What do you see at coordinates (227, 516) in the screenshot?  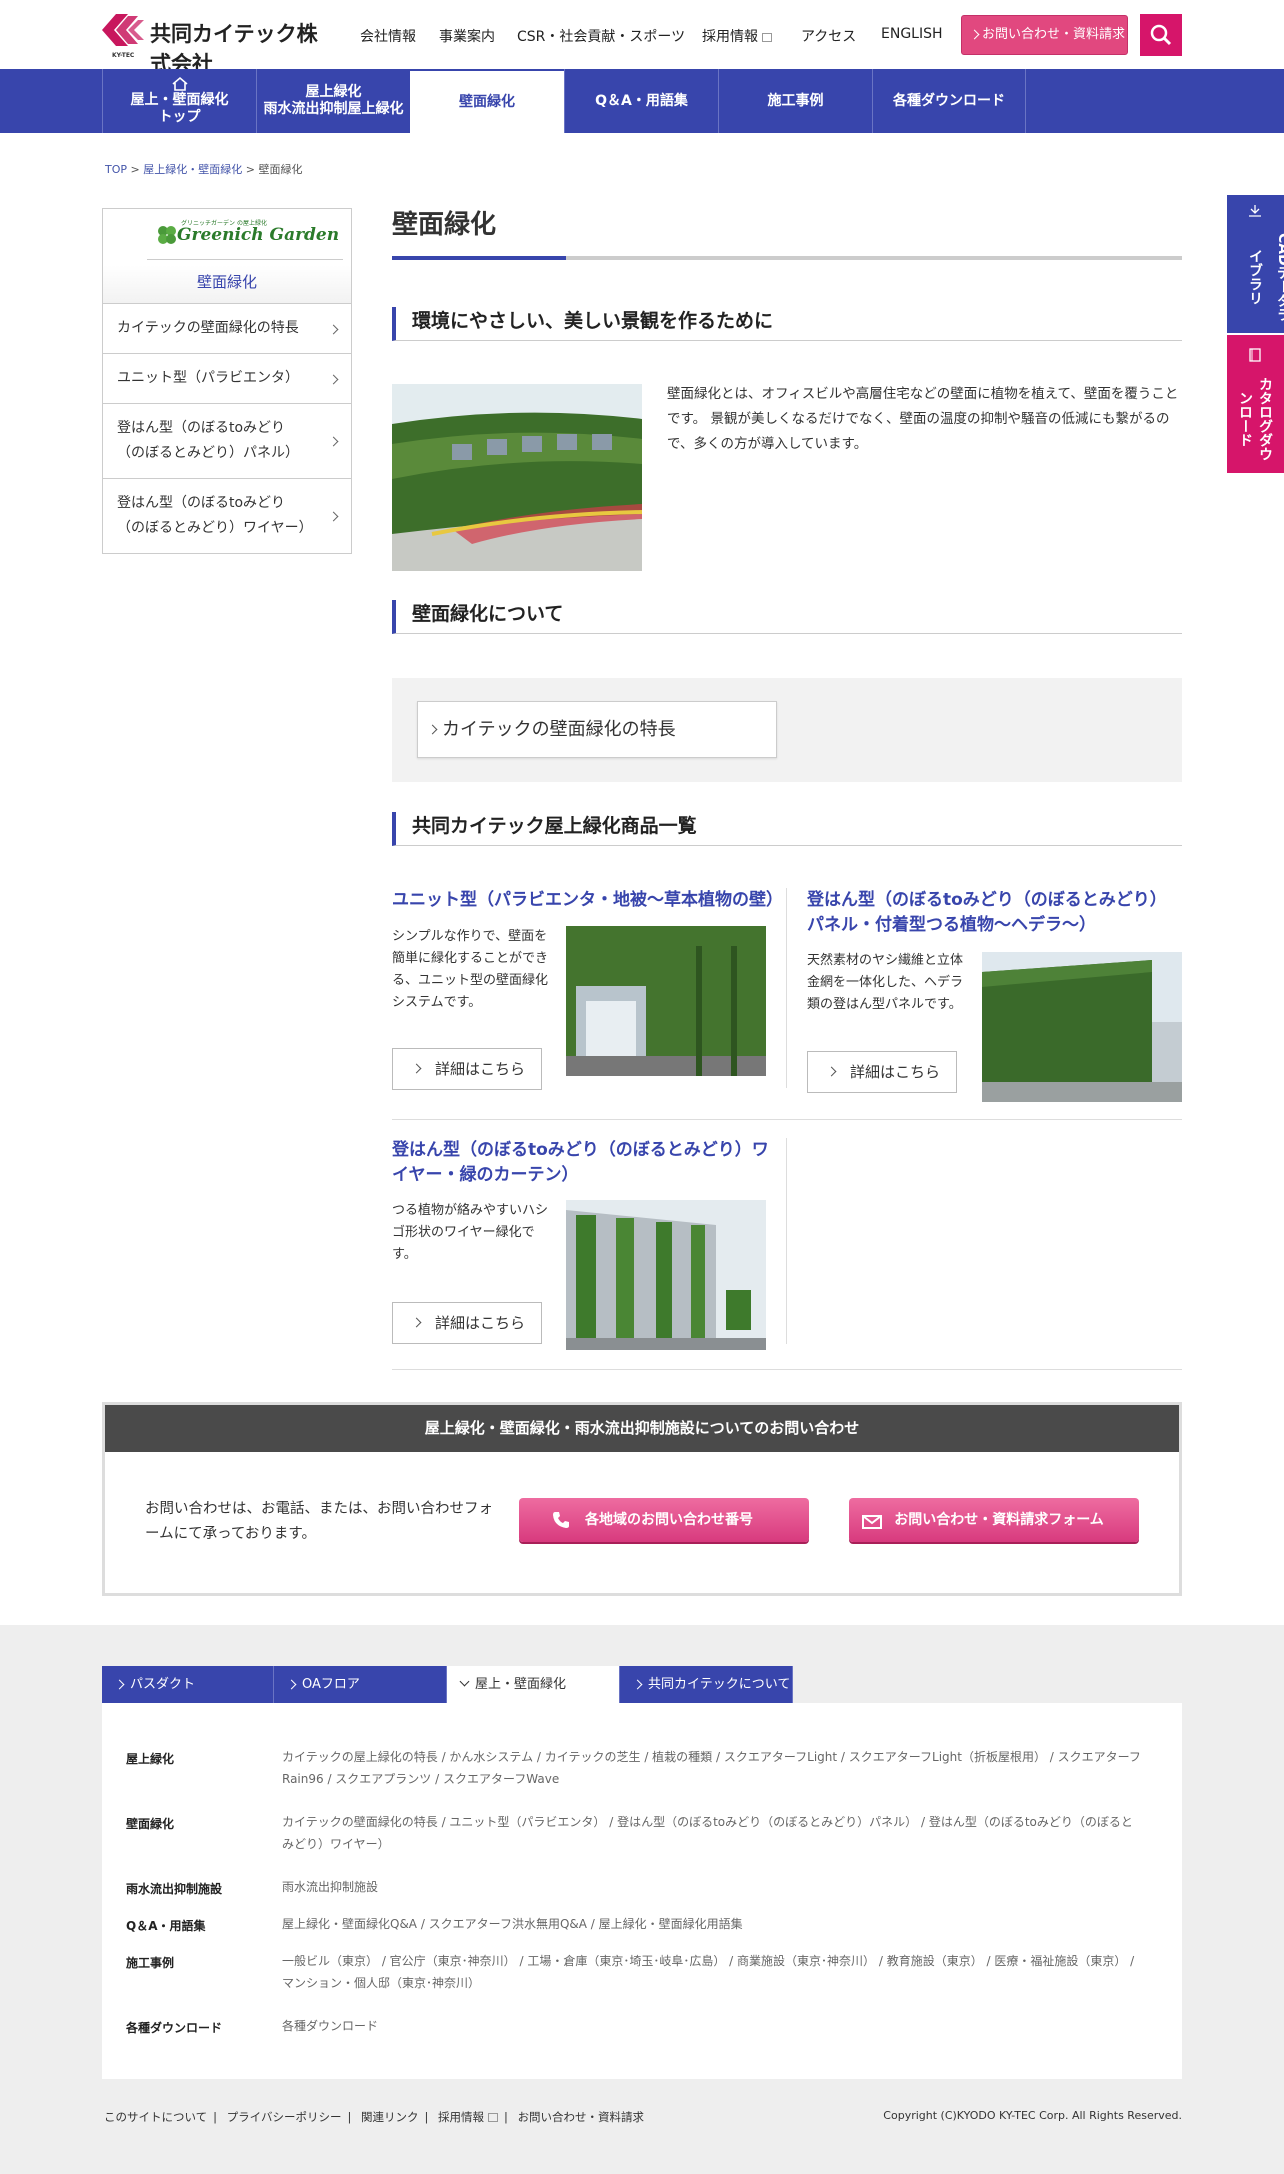 I see `sidebar-item-wire: 登はん型（のぼるtoみどり（のぼるとみどり）ワイヤー）` at bounding box center [227, 516].